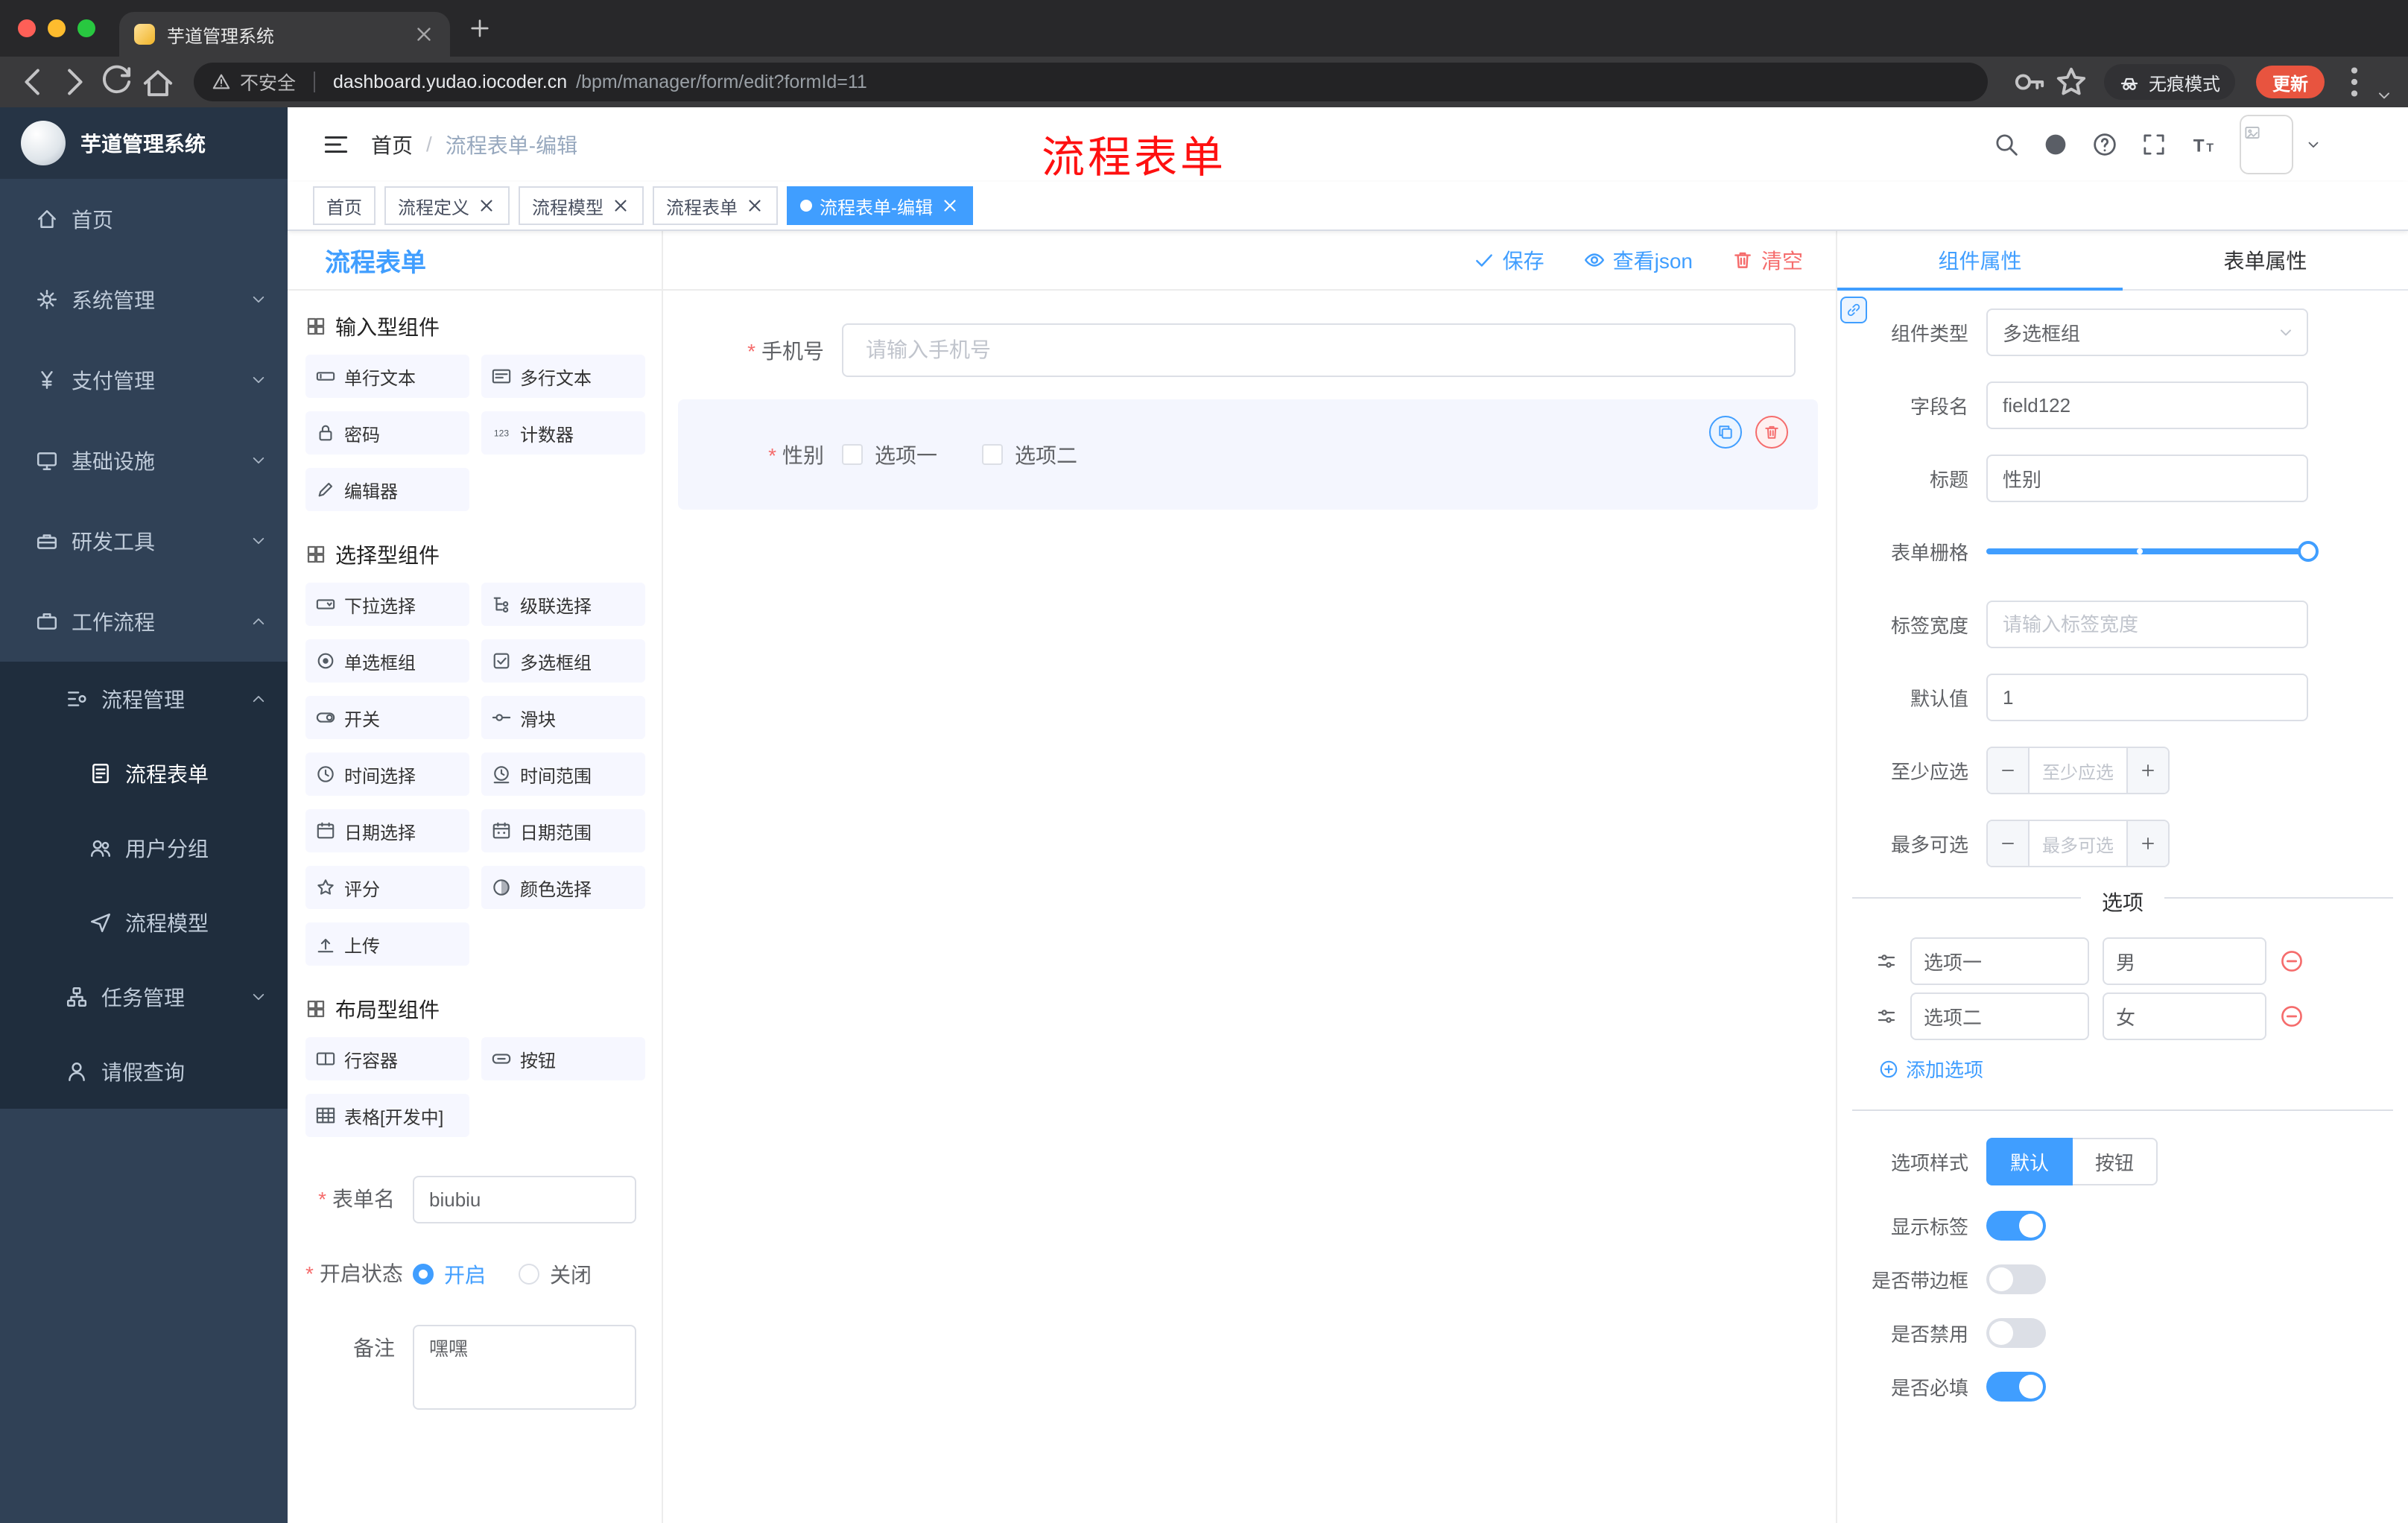 The width and height of the screenshot is (2408, 1523). What do you see at coordinates (1771, 432) in the screenshot?
I see `delete-widget-button` at bounding box center [1771, 432].